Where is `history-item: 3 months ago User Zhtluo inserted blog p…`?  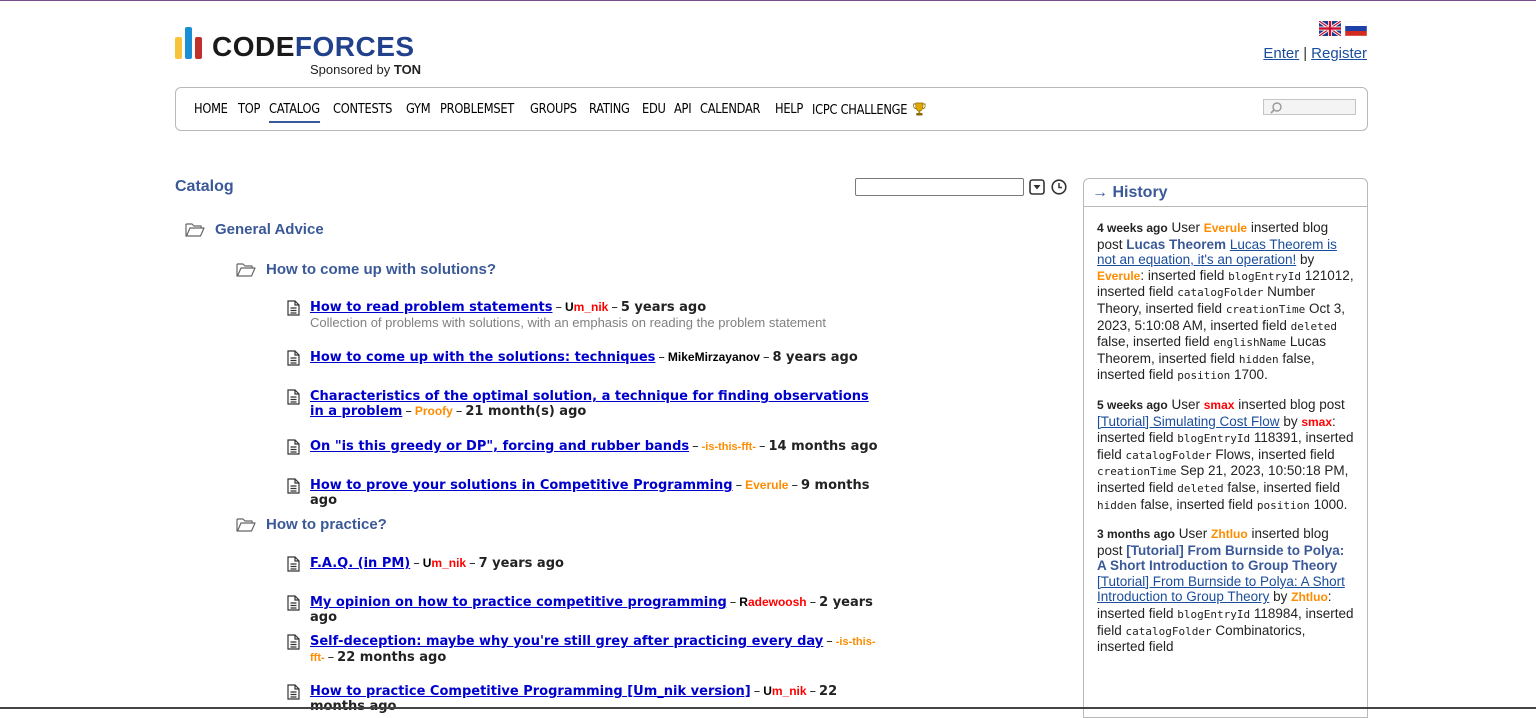
history-item: 3 months ago User Zhtluo inserted blog p… is located at coordinates (1225, 590).